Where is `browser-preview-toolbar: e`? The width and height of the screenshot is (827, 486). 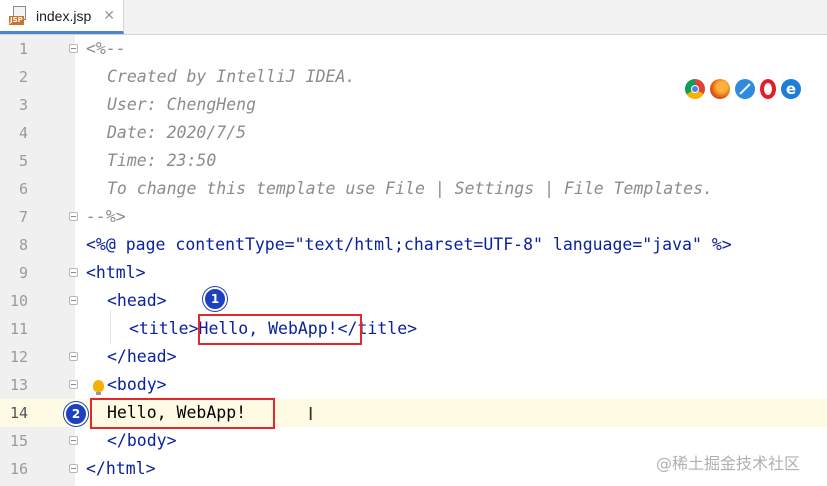
browser-preview-toolbar: e is located at coordinates (755, 89).